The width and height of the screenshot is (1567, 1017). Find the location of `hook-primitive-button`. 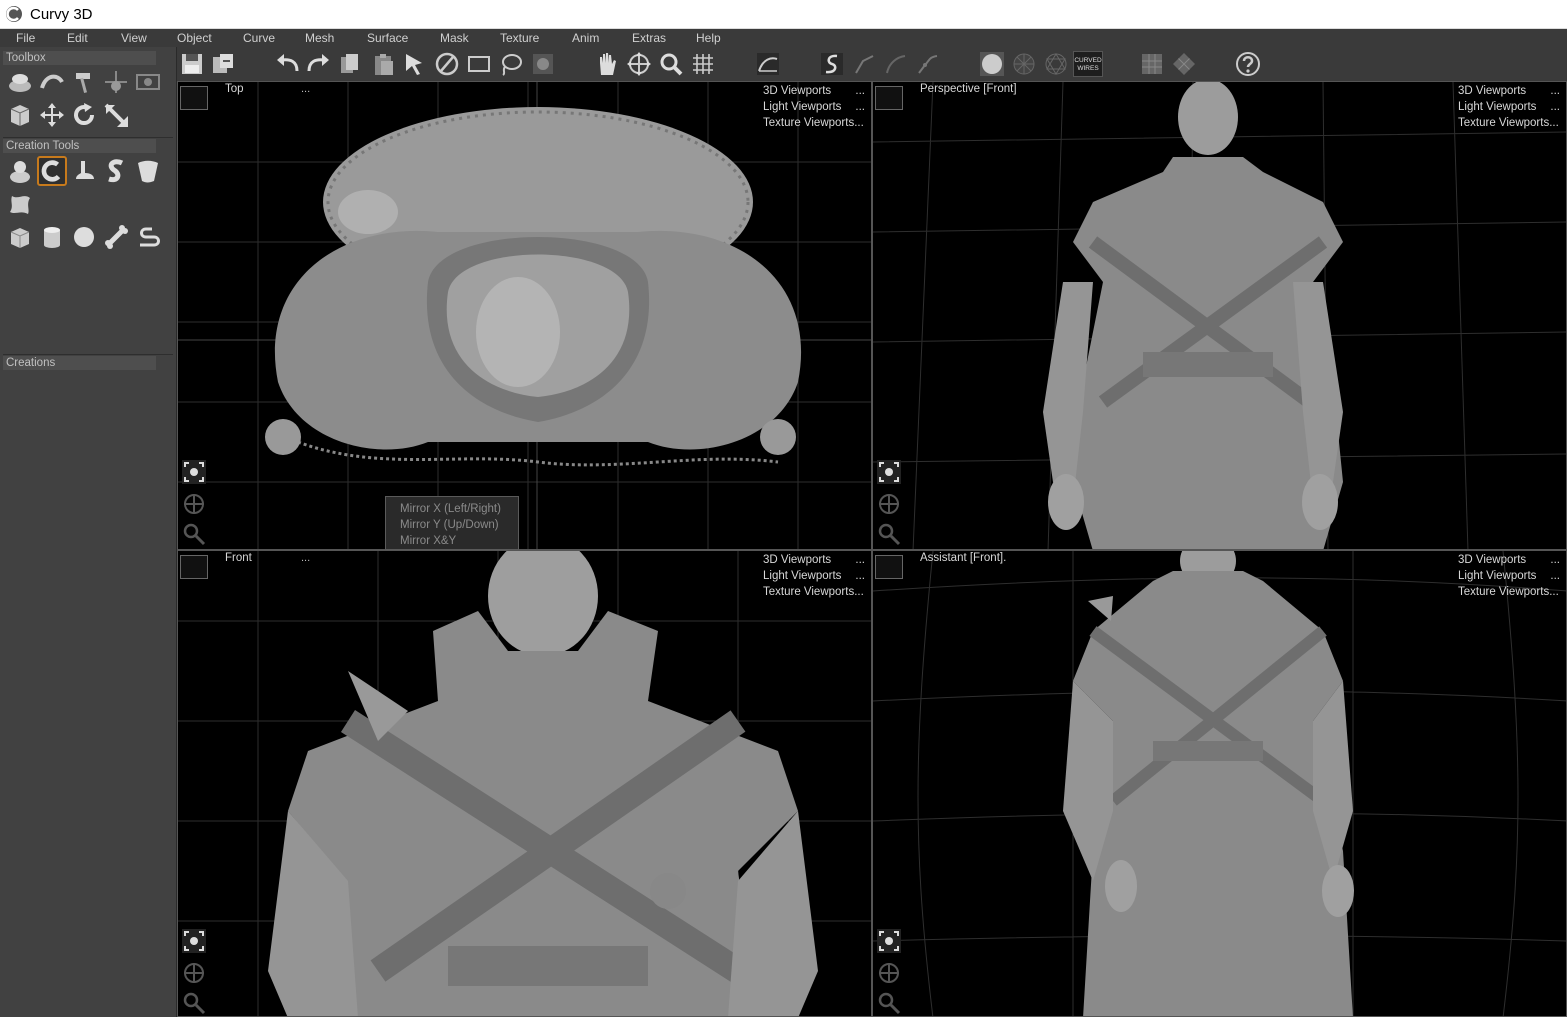

hook-primitive-button is located at coordinates (148, 237).